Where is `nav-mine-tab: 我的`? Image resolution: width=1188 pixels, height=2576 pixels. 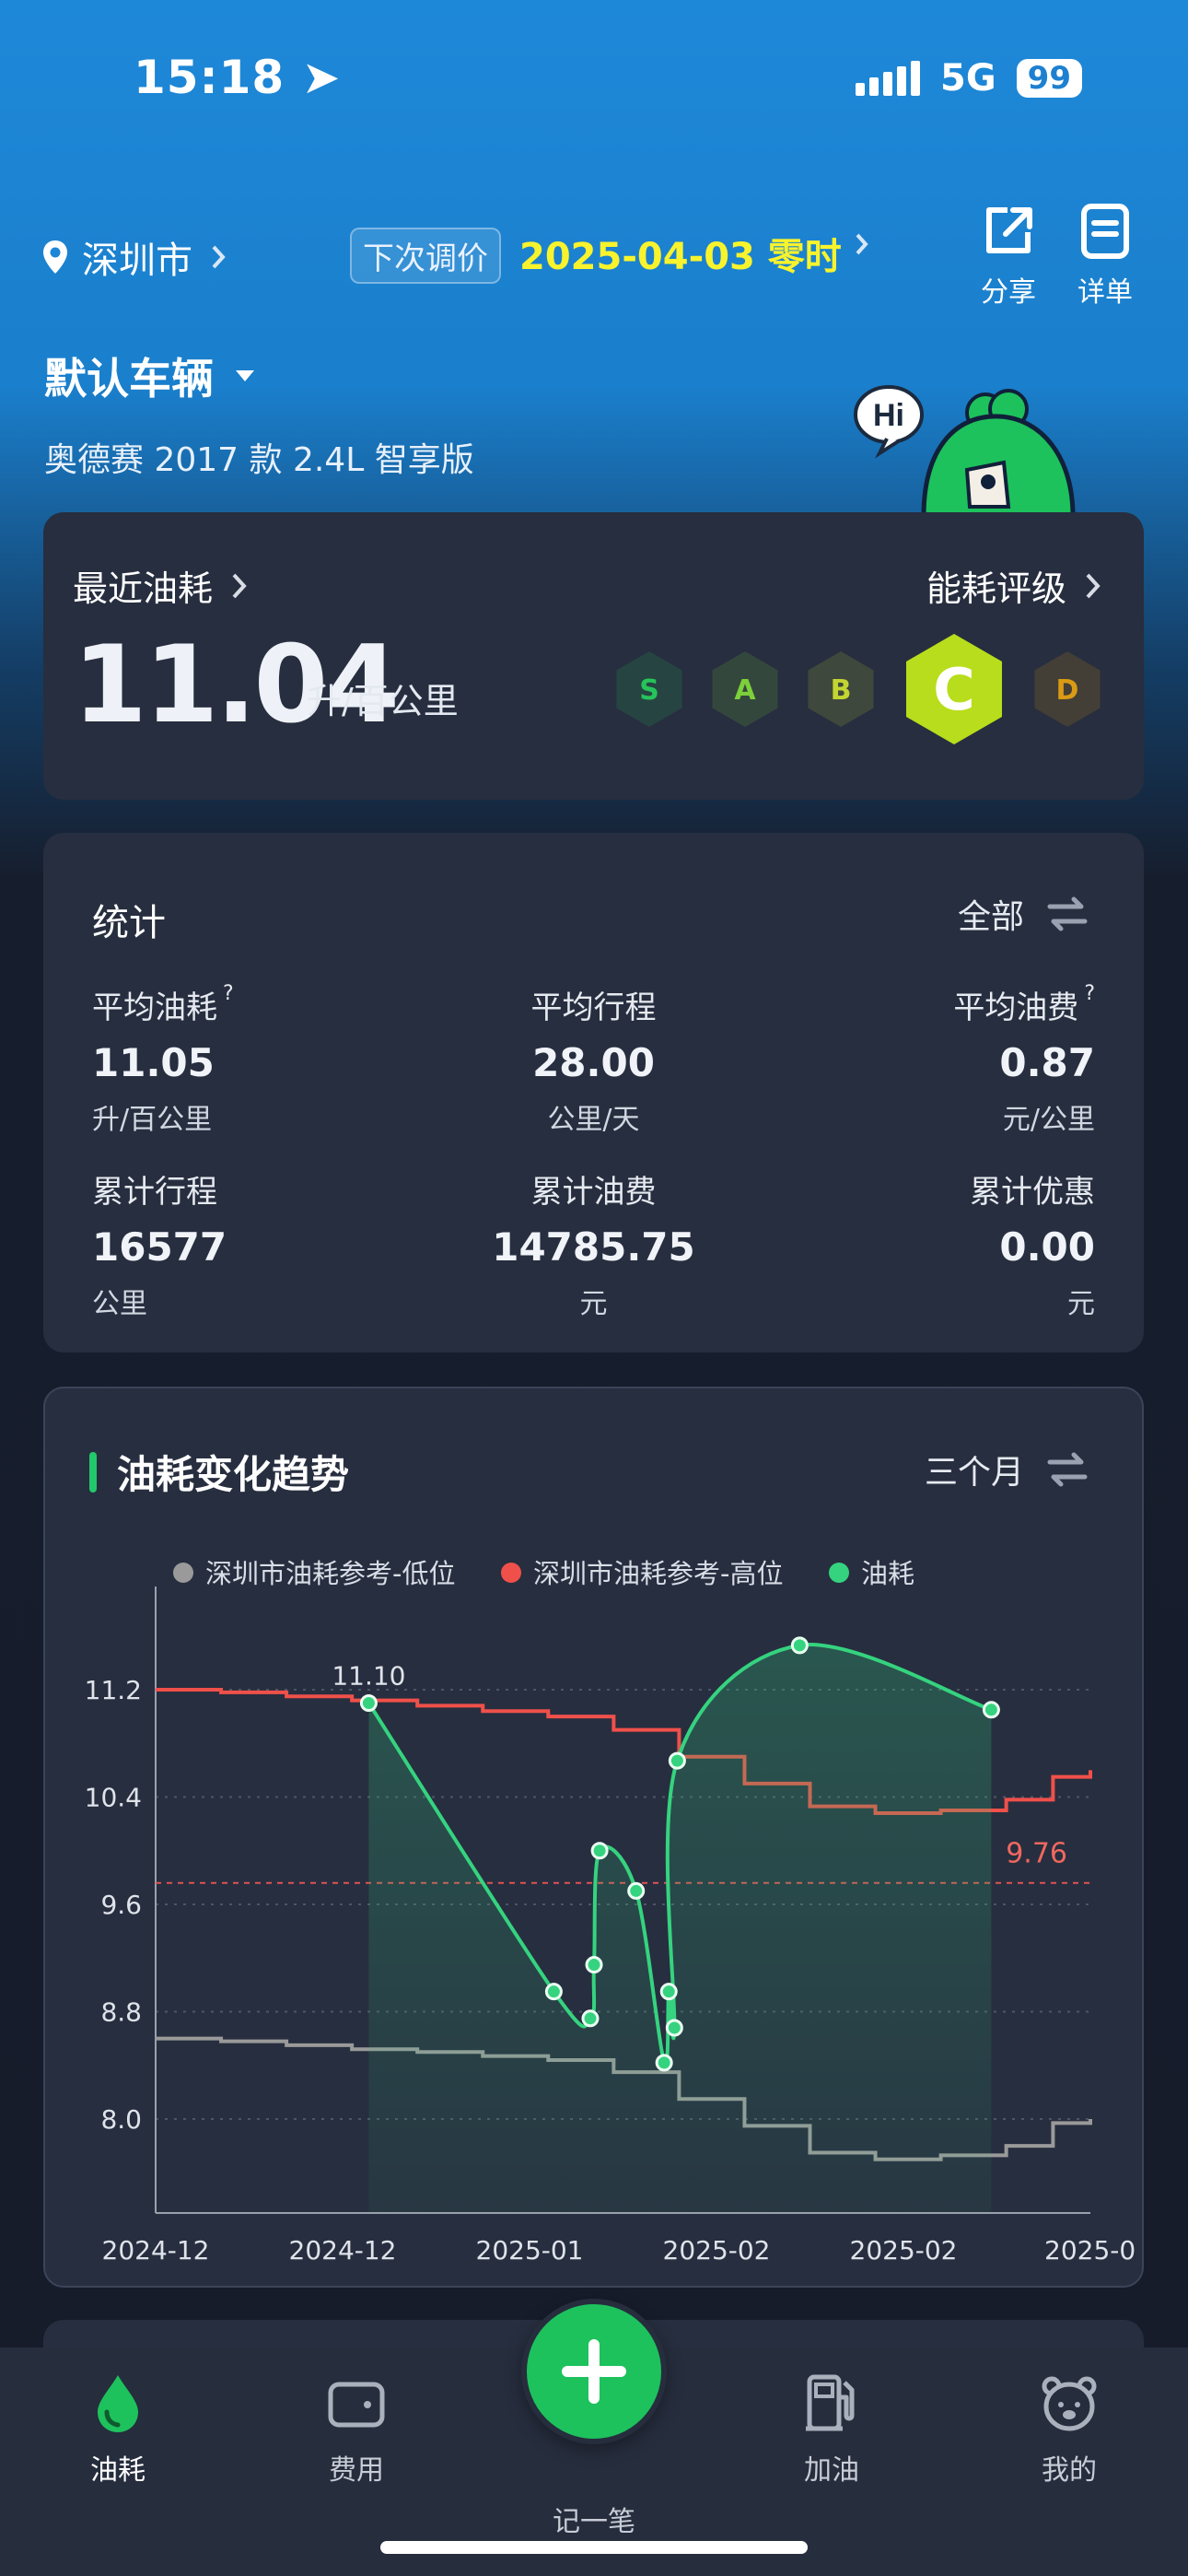
nav-mine-tab: 我的 is located at coordinates (1069, 2429).